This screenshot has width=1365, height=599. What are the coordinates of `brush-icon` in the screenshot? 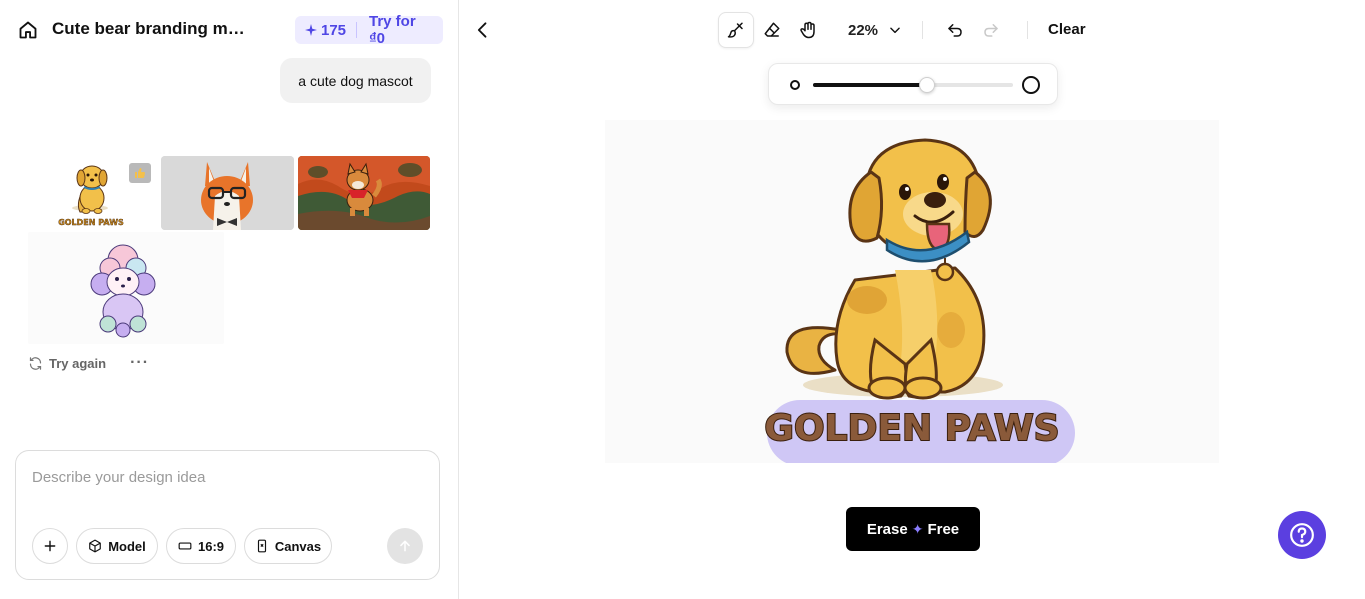 It's located at (735, 30).